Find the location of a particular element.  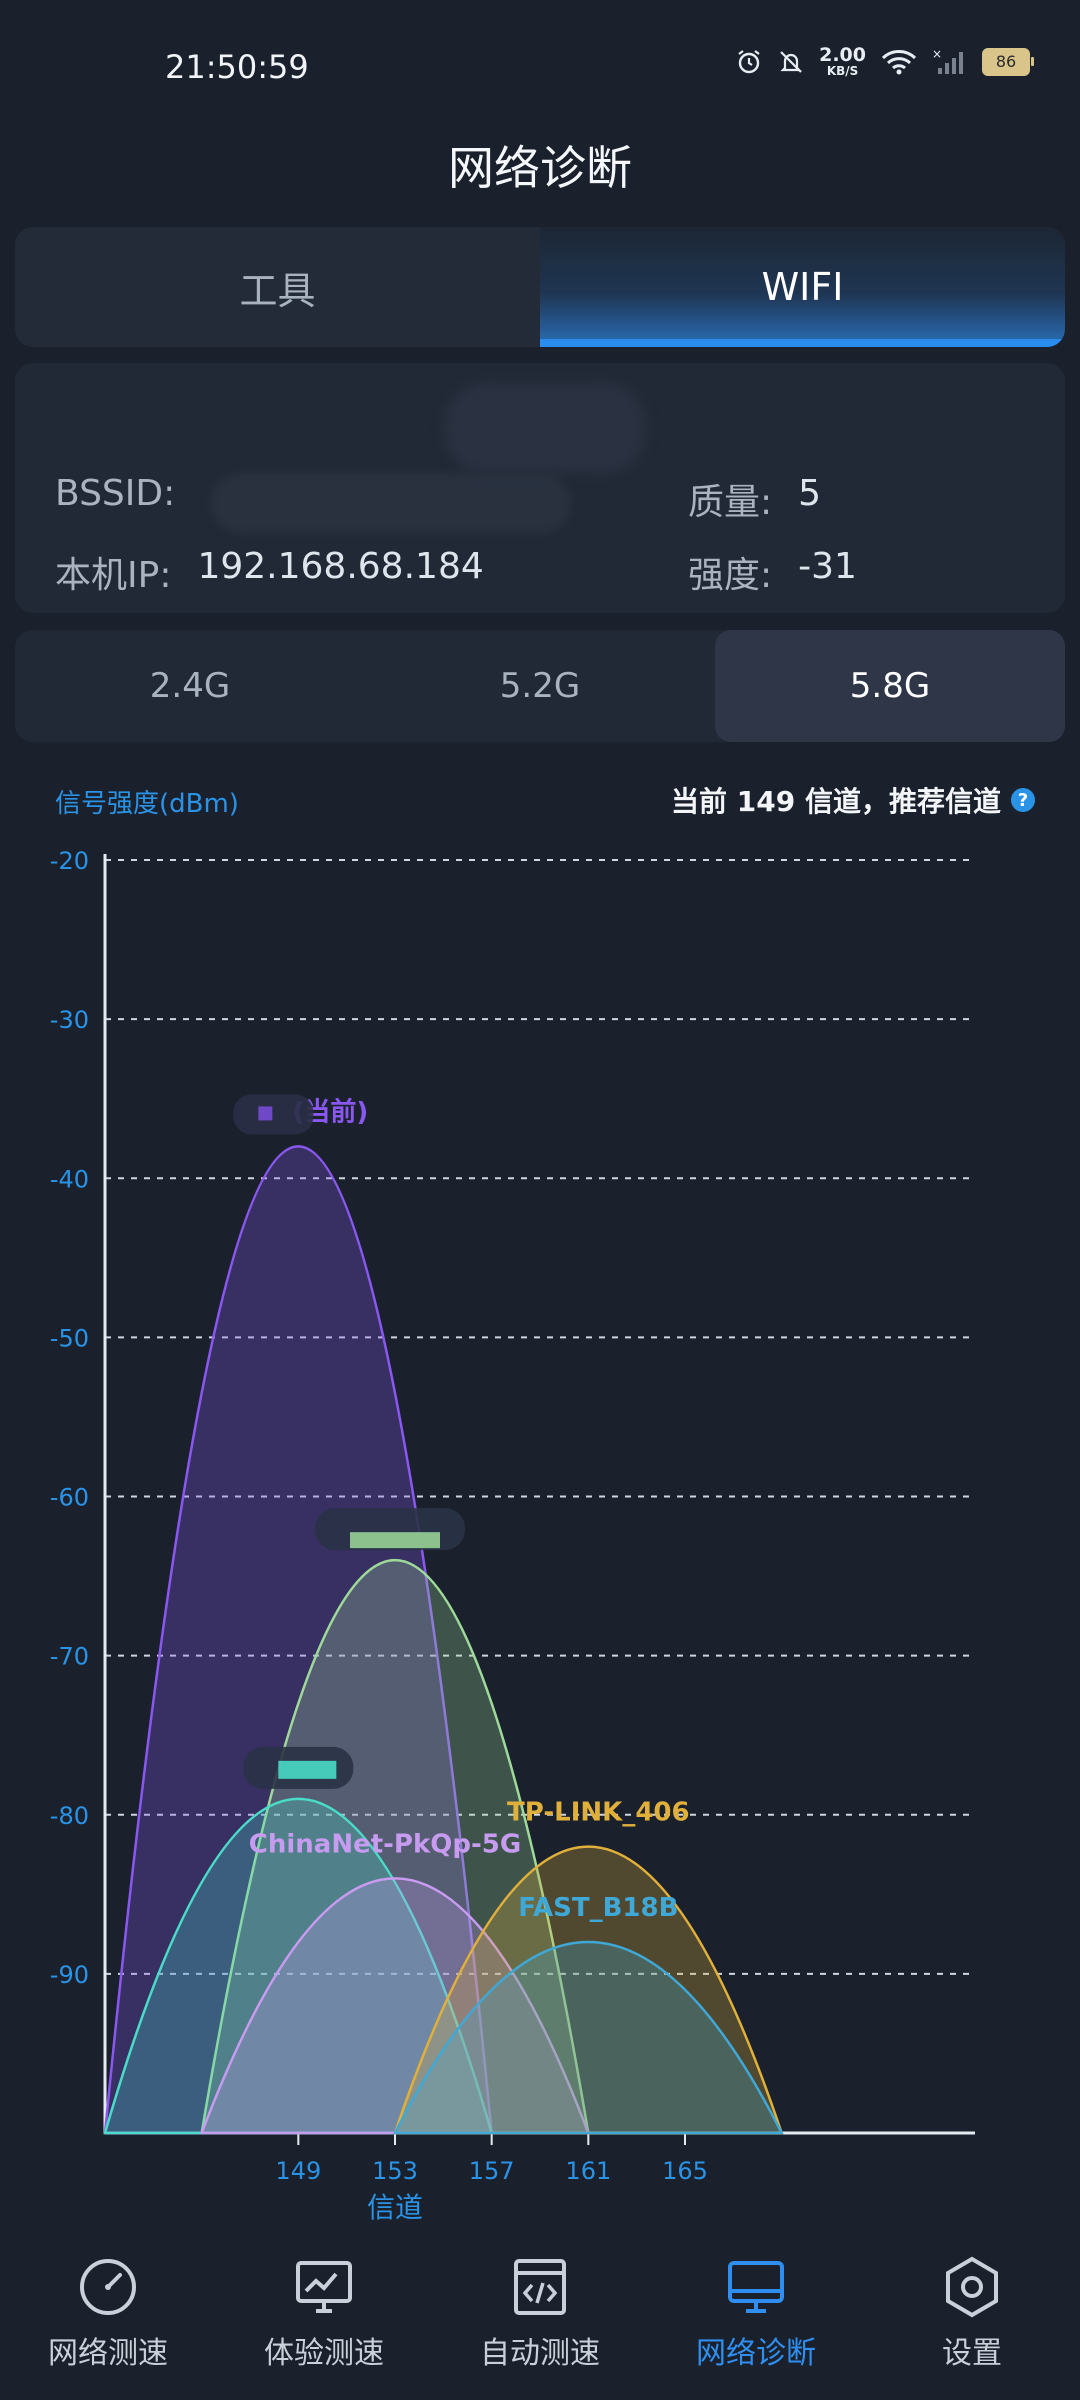

nav-speed-test: 网络测速 is located at coordinates (108, 2320).